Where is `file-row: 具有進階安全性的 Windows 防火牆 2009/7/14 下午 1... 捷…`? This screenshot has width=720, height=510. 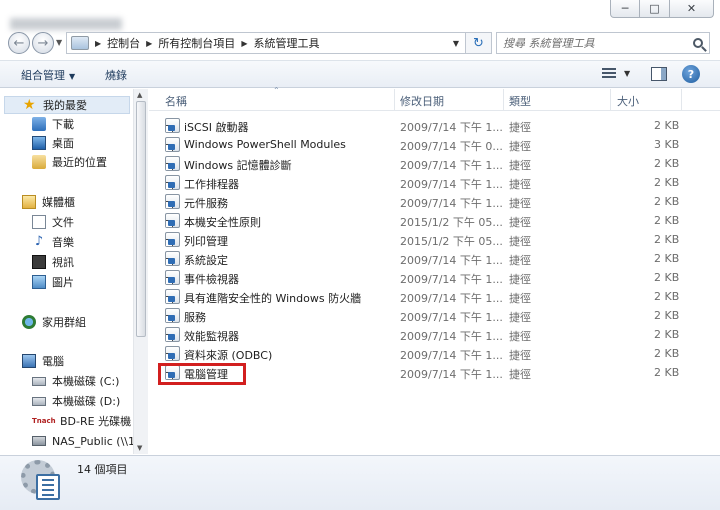 file-row: 具有進階安全性的 Windows 防火牆 2009/7/14 下午 1... 捷… is located at coordinates (434, 296).